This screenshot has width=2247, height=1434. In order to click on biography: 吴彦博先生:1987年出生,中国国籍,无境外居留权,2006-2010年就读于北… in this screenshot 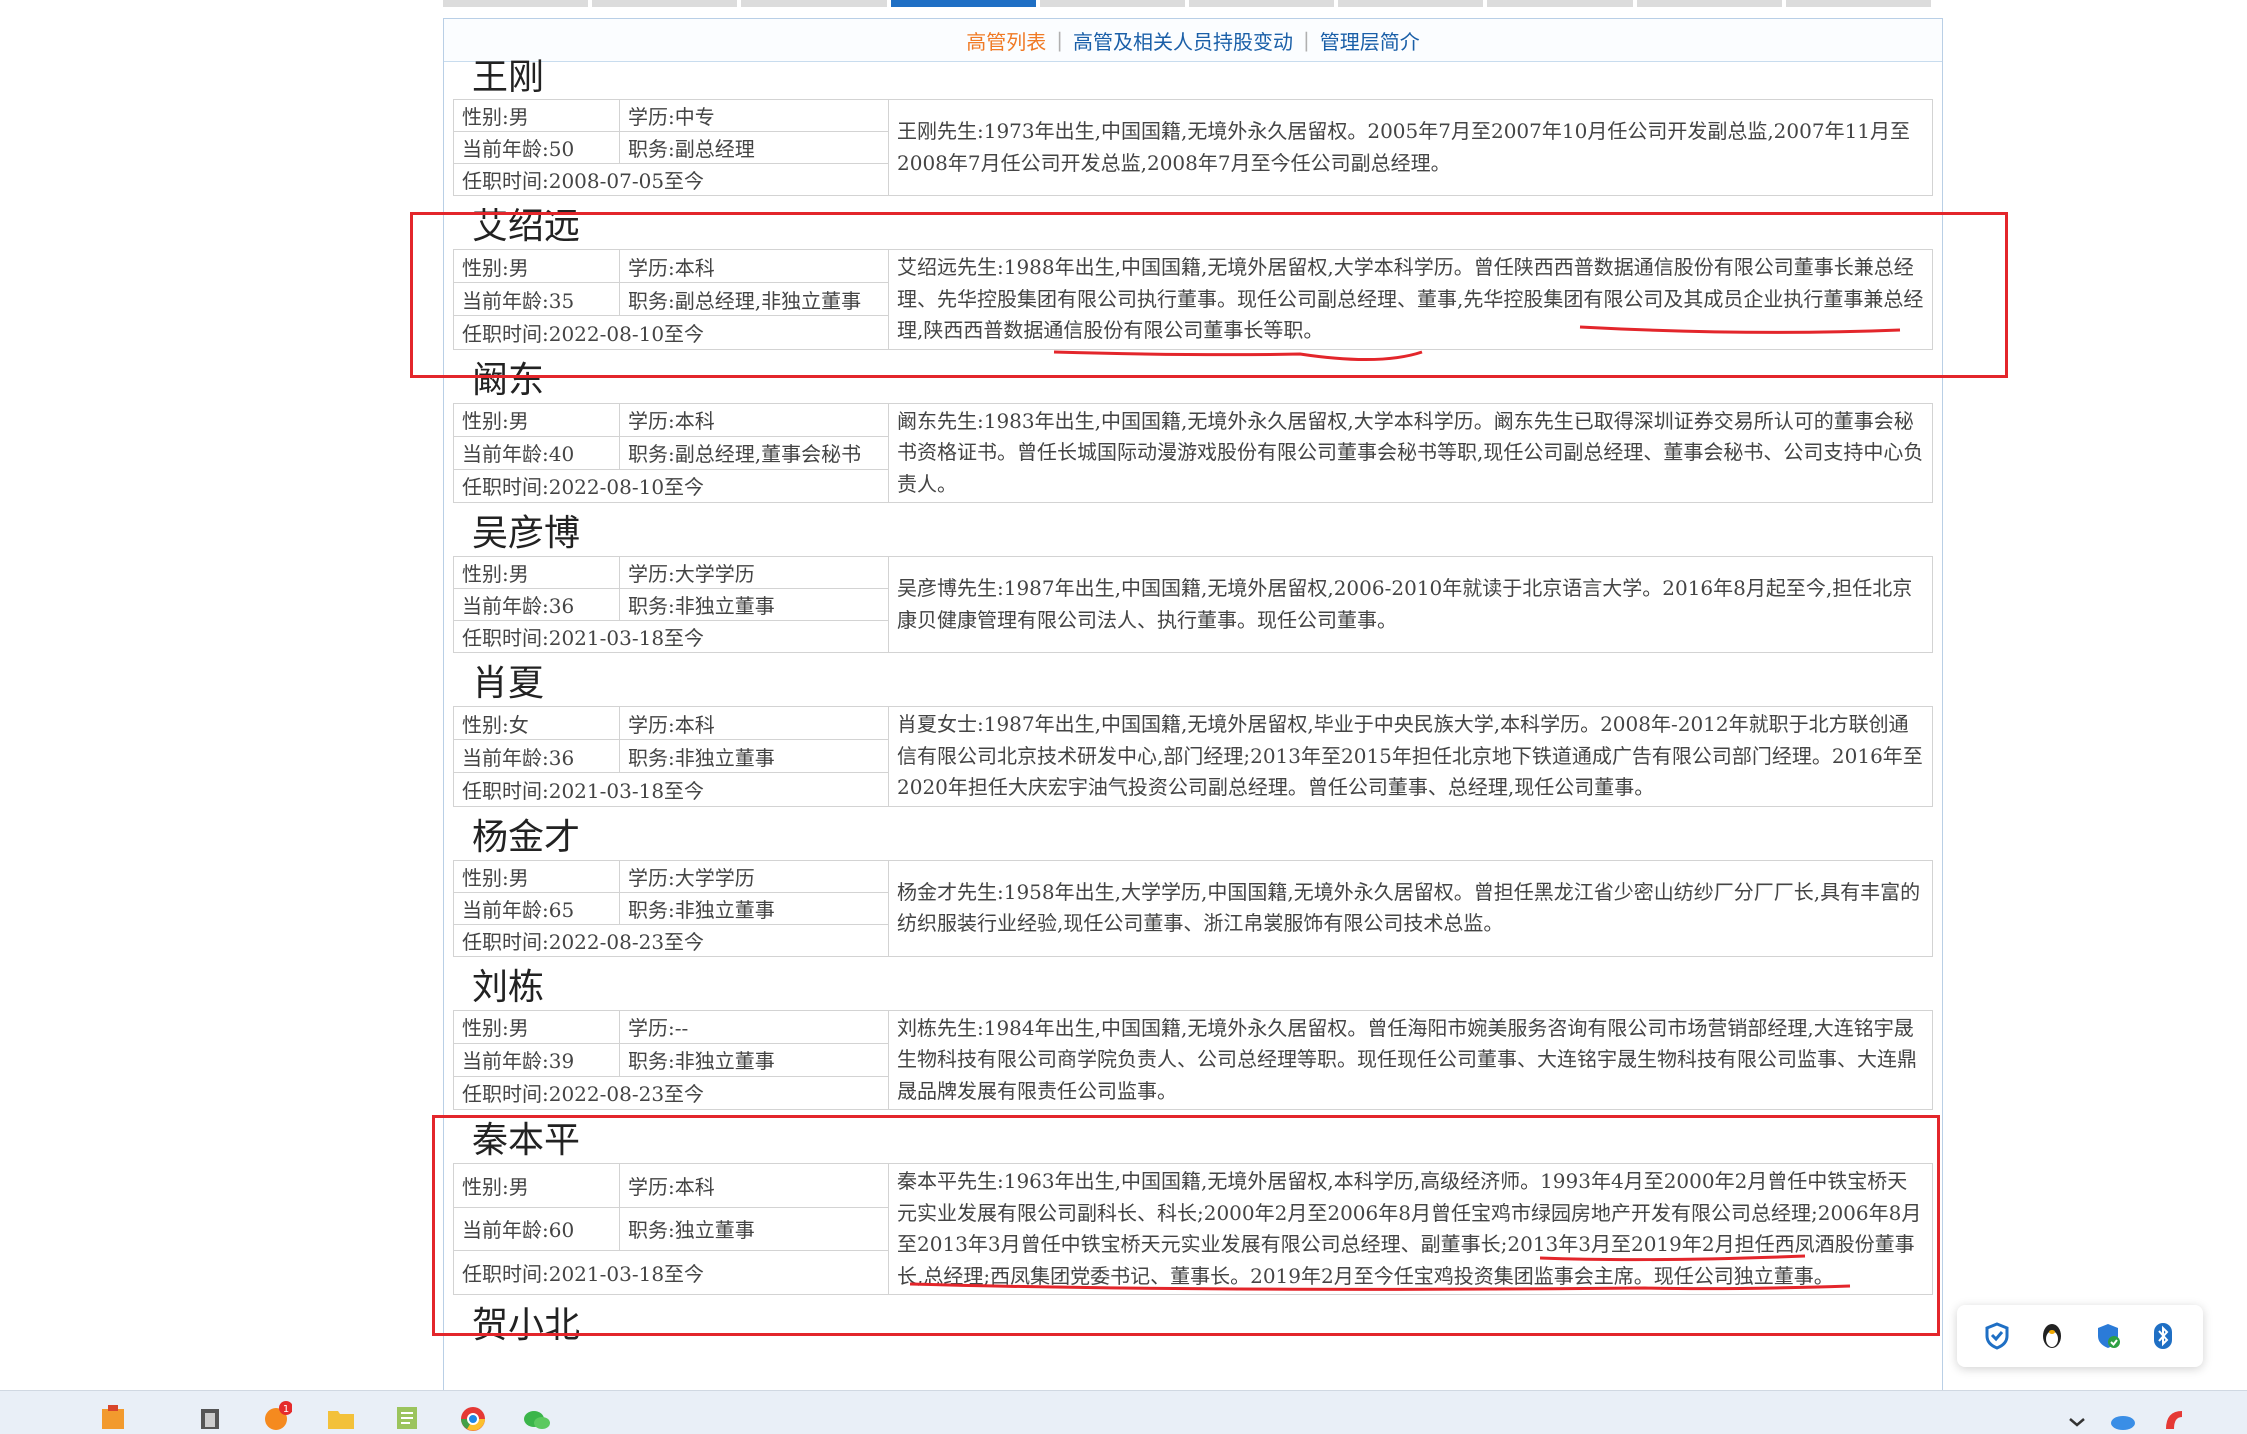, I will do `click(1410, 604)`.